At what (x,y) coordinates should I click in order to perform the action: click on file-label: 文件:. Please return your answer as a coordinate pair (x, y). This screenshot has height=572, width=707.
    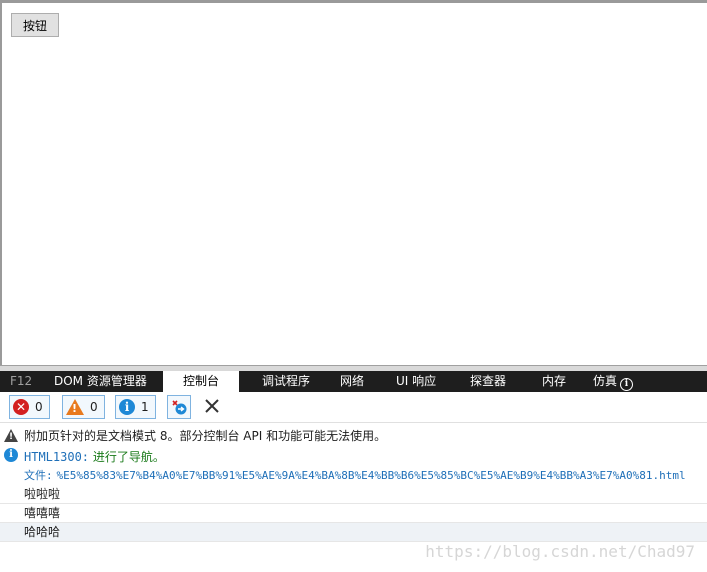
    Looking at the image, I should click on (38, 475).